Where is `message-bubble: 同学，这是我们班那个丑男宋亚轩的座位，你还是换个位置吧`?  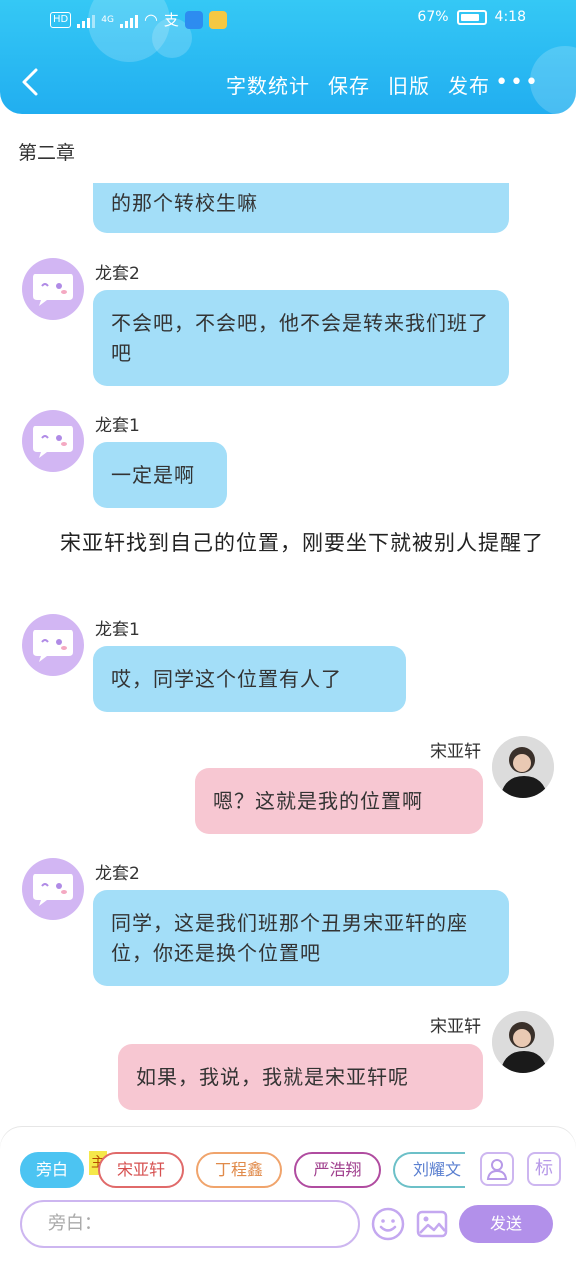 message-bubble: 同学，这是我们班那个丑男宋亚轩的座位，你还是换个位置吧 is located at coordinates (301, 938).